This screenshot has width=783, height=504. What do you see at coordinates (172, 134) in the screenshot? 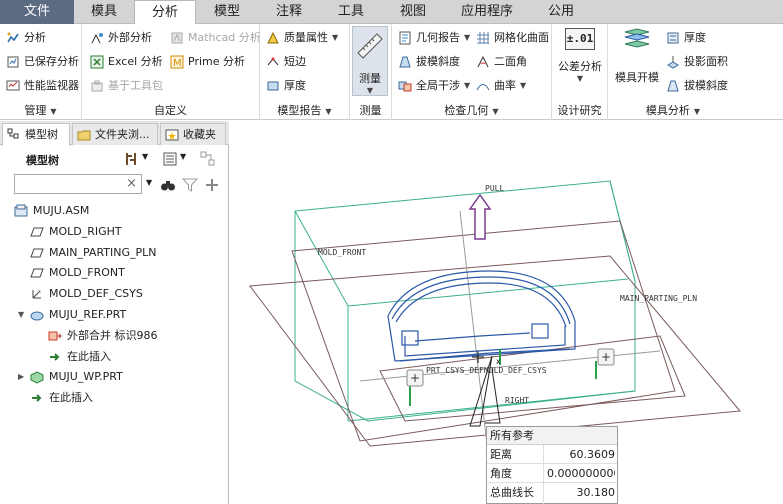
I see `favorites-icon` at bounding box center [172, 134].